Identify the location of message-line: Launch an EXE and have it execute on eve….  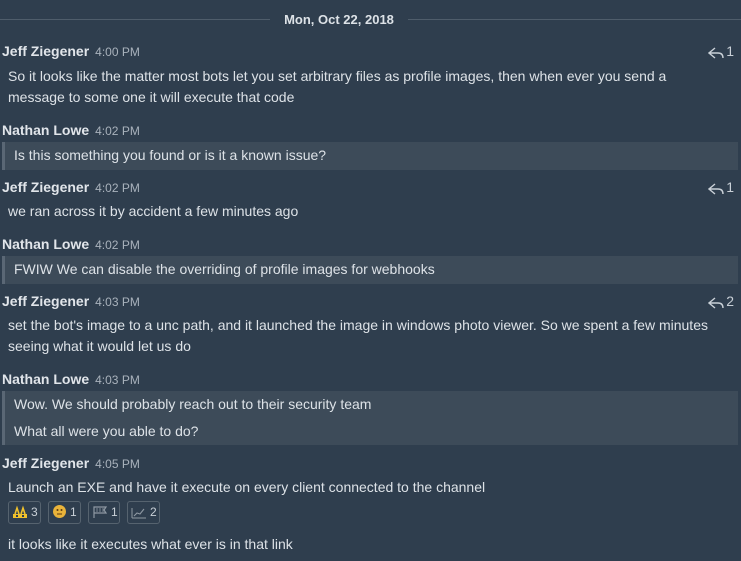
(247, 487).